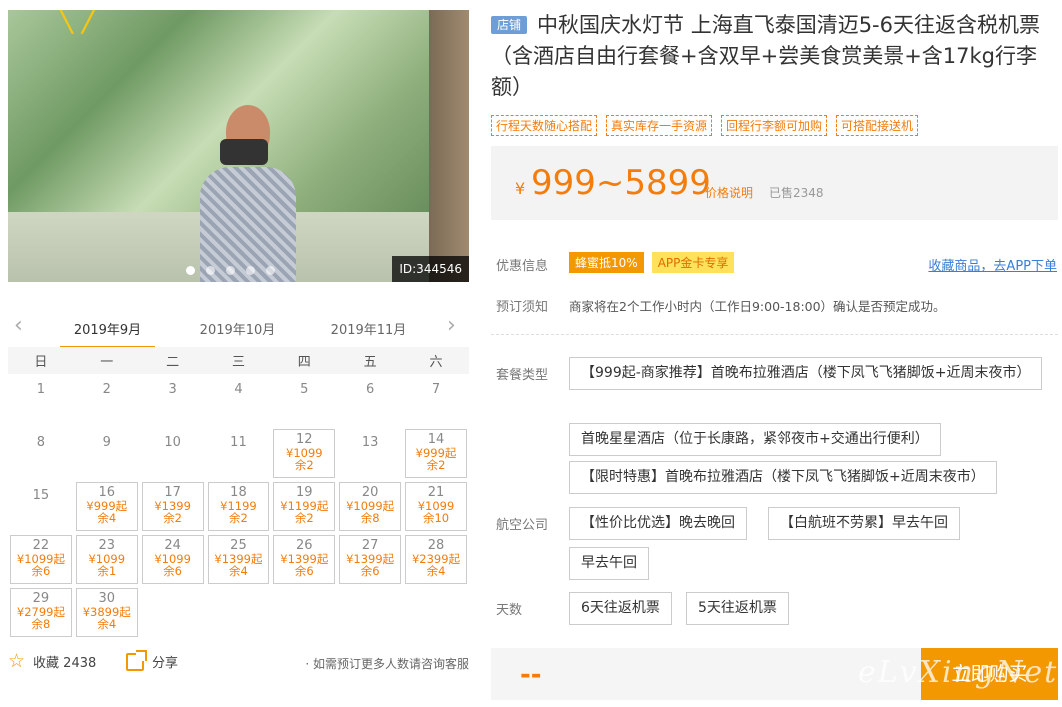 The image size is (1062, 707). Describe the element at coordinates (451, 326) in the screenshot. I see `next-month-chevron-icon: ›` at that location.